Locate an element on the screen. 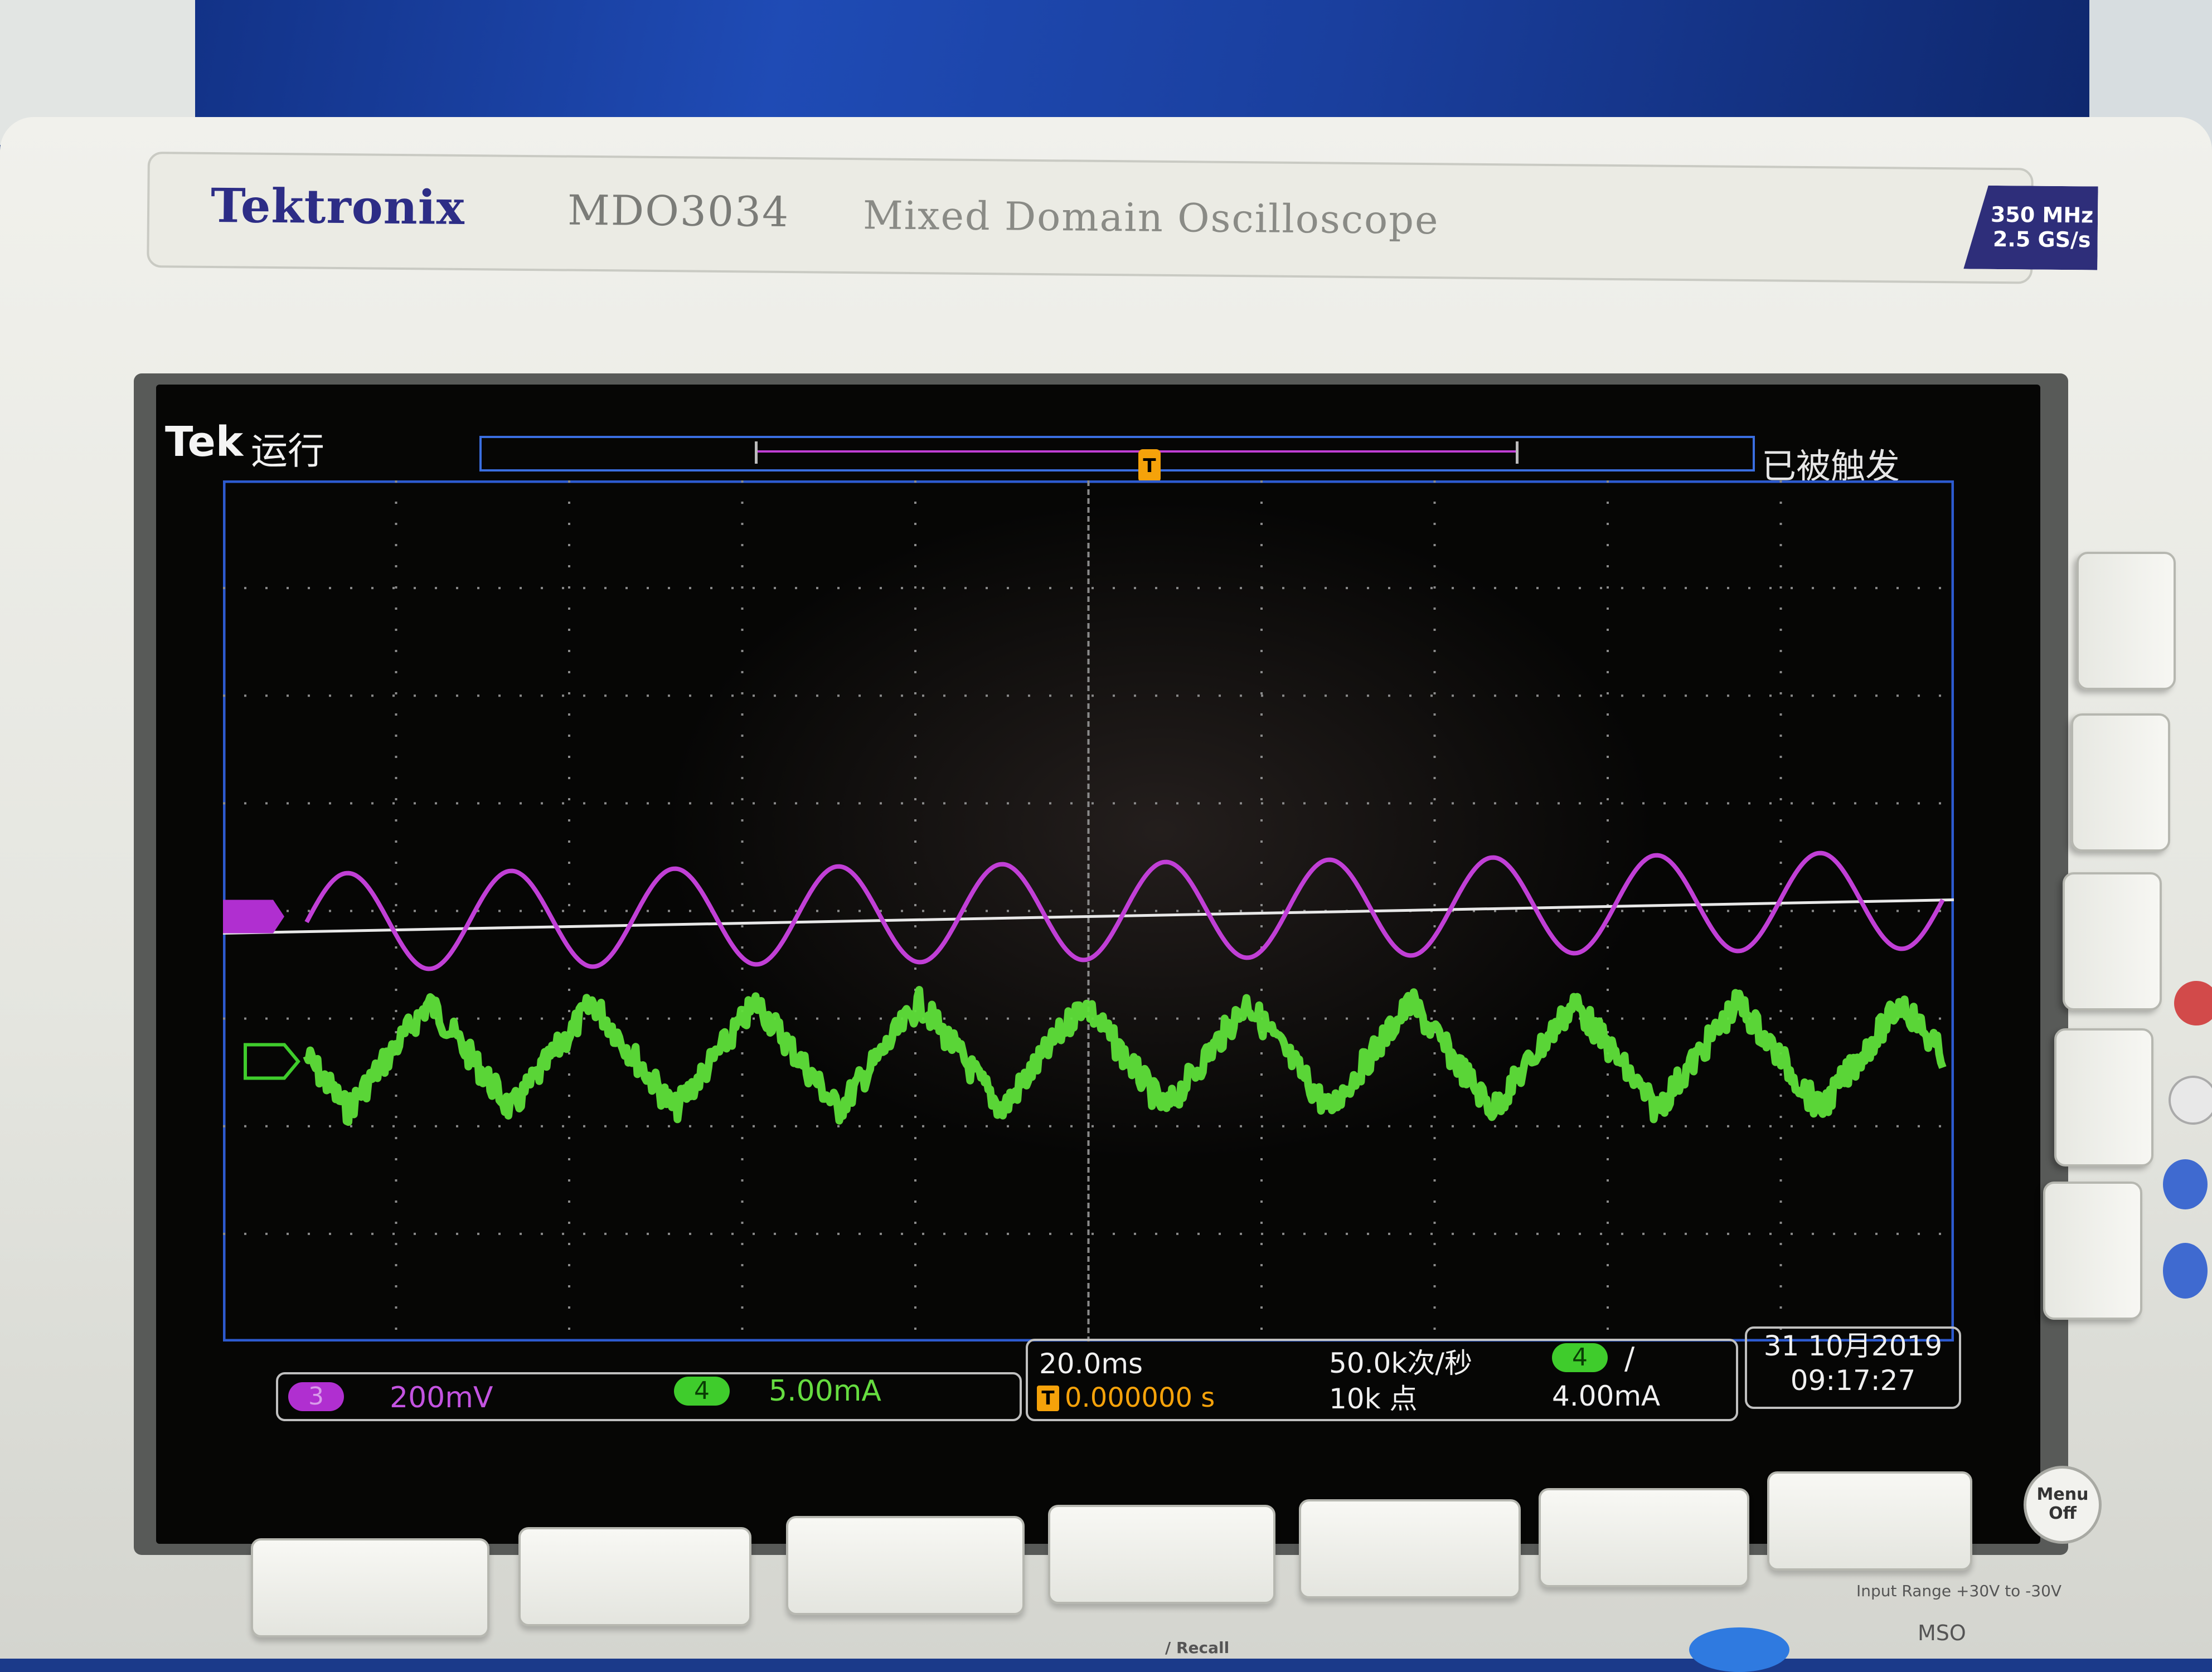 Image resolution: width=2212 pixels, height=1672 pixels. run-state: 运行 is located at coordinates (288, 451).